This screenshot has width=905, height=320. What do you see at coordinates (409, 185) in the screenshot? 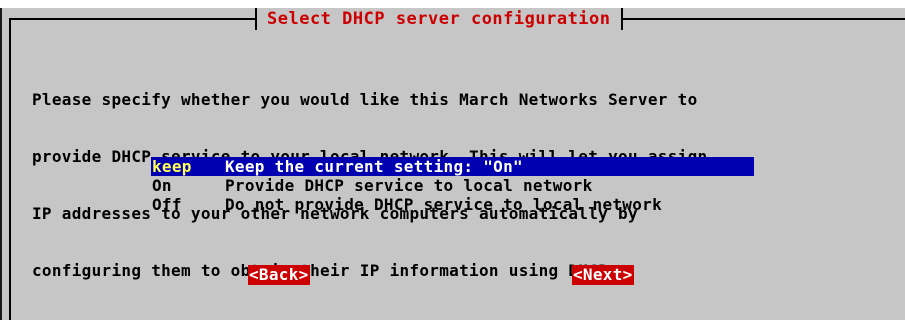
I see `menu-item-label: Provide DHCP service to local network` at bounding box center [409, 185].